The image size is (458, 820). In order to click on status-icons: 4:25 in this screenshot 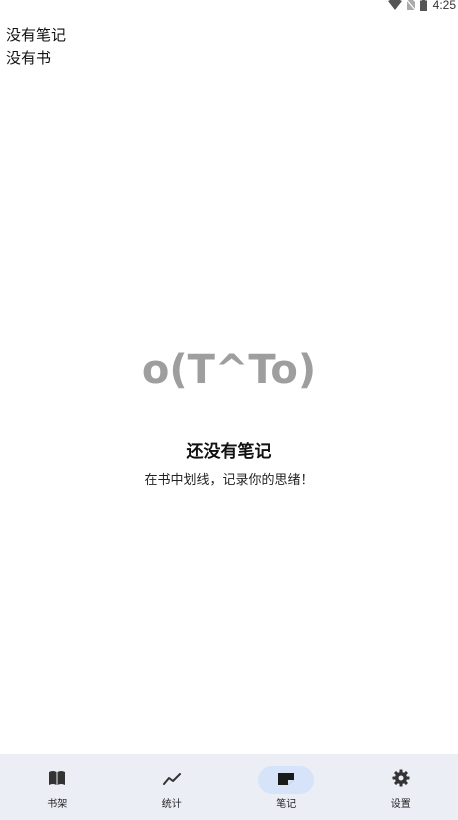, I will do `click(421, 6)`.